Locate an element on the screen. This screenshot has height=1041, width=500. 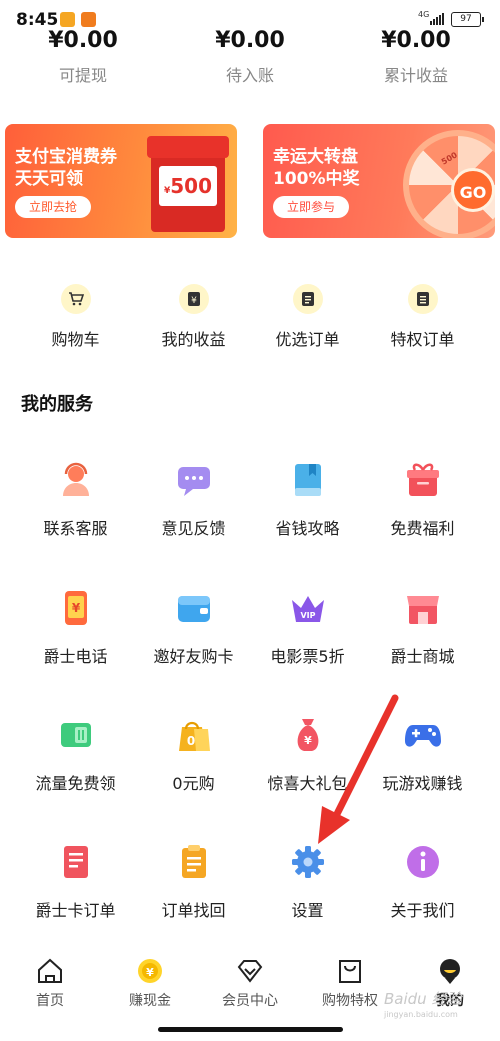
nav-label: 首页 is located at coordinates (50, 1001).